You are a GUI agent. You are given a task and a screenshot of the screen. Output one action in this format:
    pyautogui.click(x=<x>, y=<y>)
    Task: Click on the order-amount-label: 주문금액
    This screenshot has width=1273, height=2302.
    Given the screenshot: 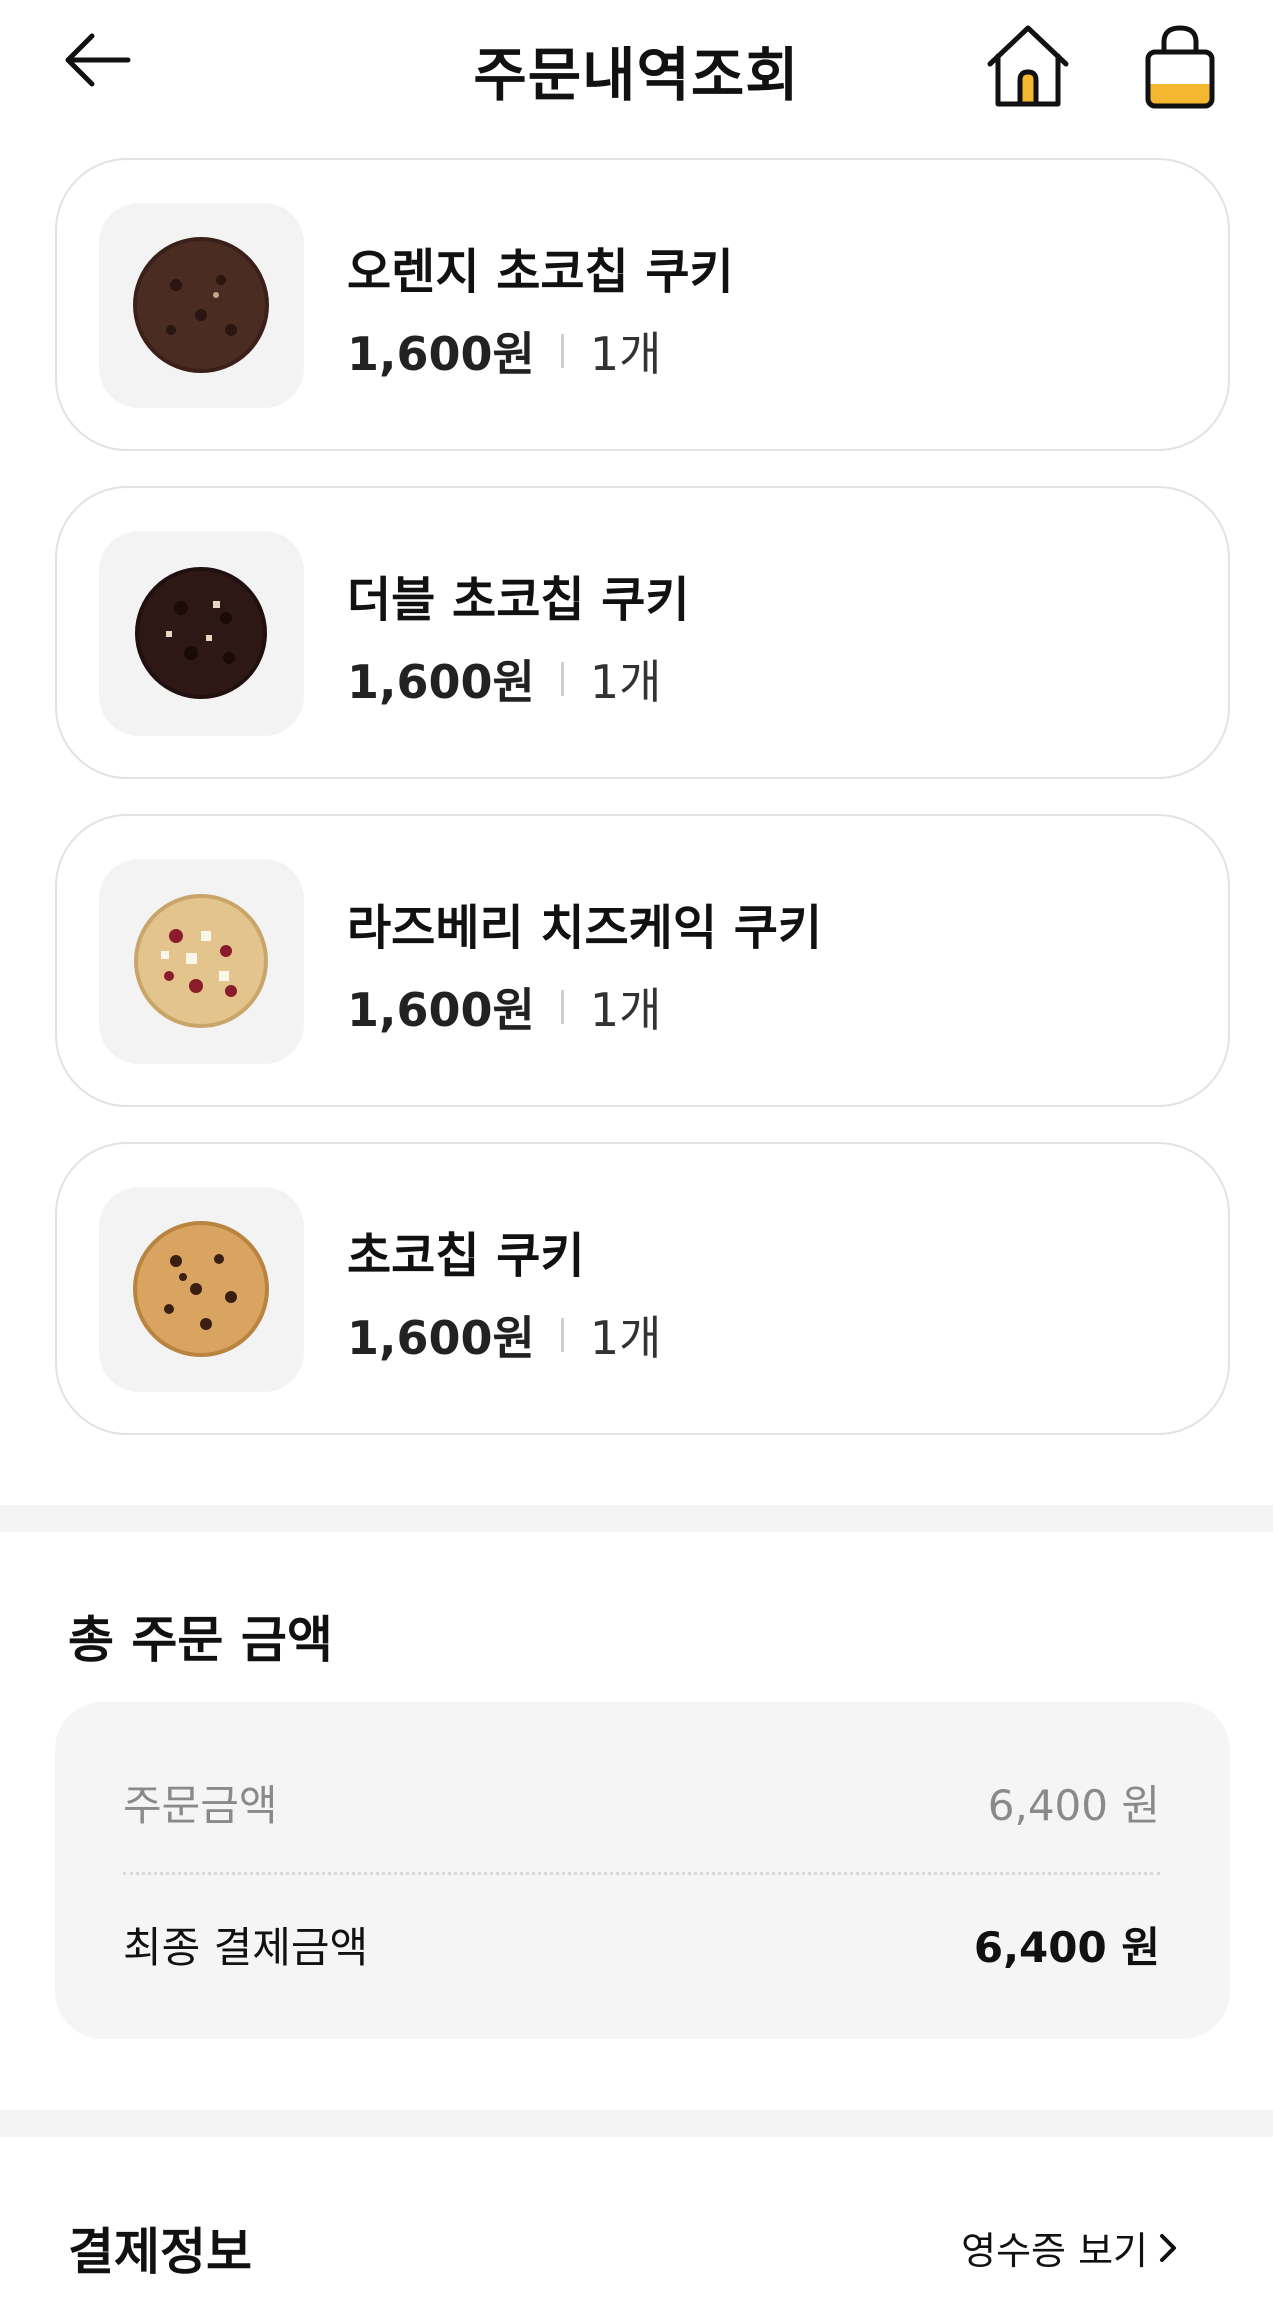 What is the action you would take?
    pyautogui.click(x=200, y=1805)
    